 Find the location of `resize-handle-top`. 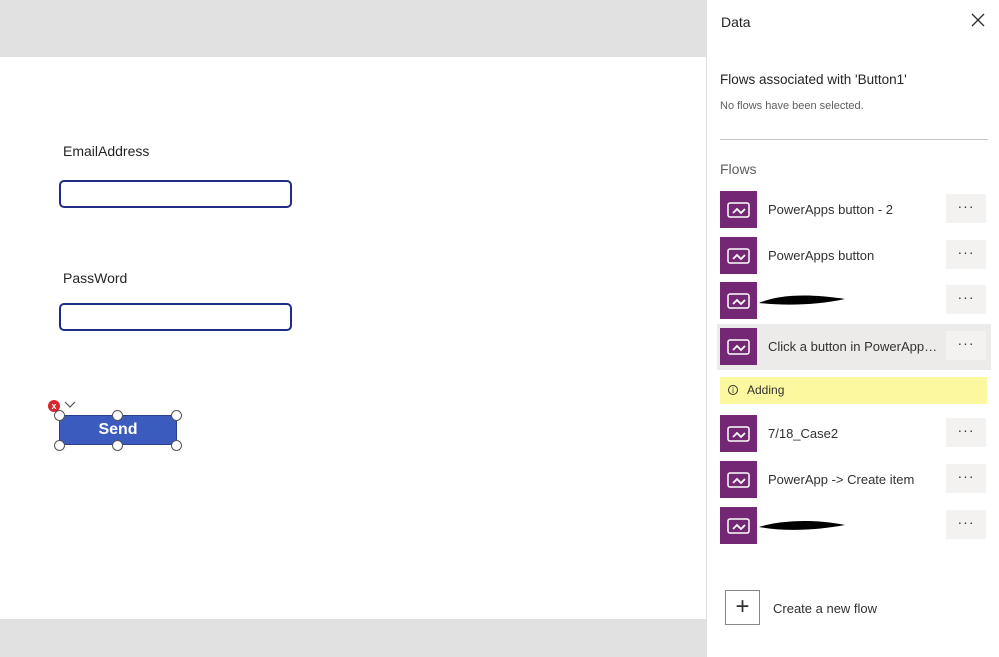

resize-handle-top is located at coordinates (117, 415).